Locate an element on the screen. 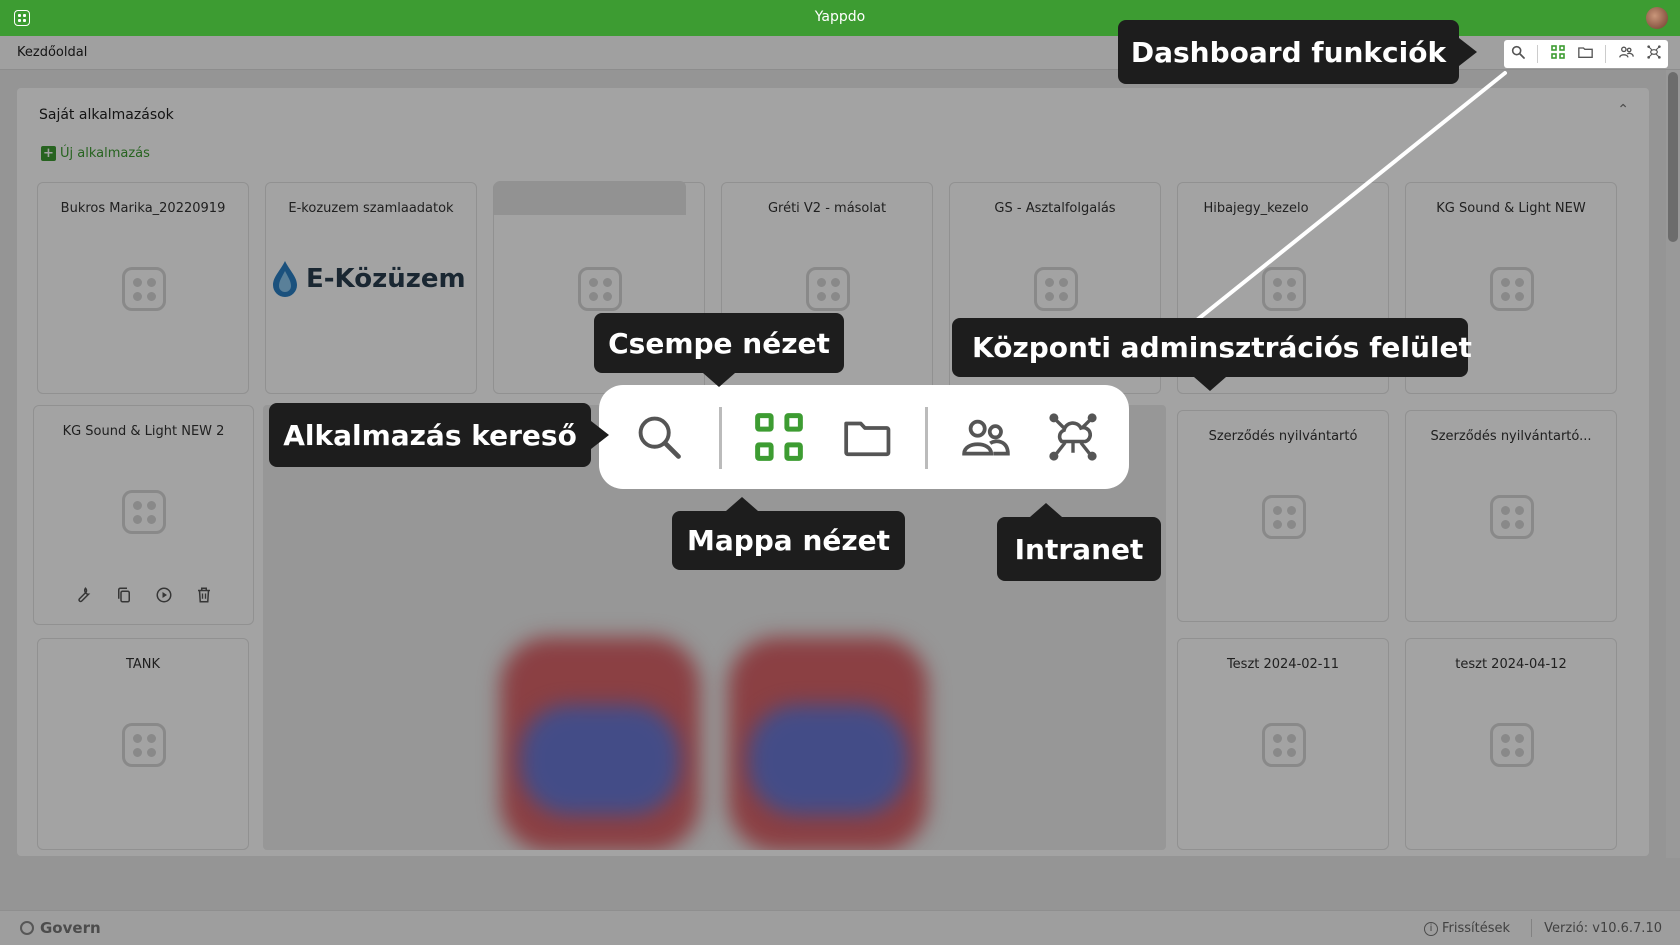  callout-tile-view: Csempe nézet is located at coordinates (719, 350).